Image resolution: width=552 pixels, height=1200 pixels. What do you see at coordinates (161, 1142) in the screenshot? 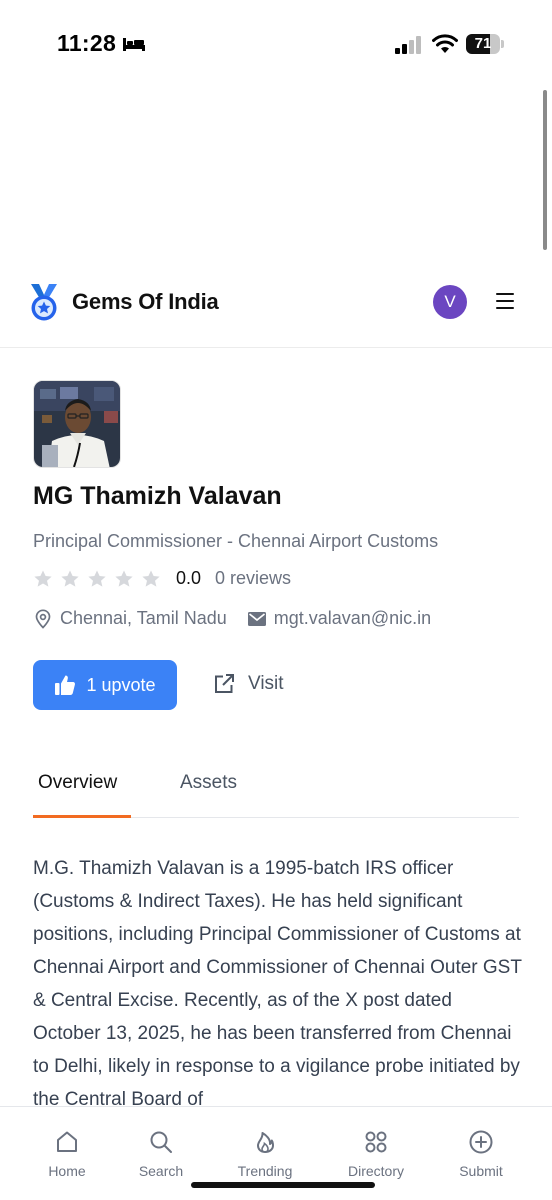
I see `search-icon` at bounding box center [161, 1142].